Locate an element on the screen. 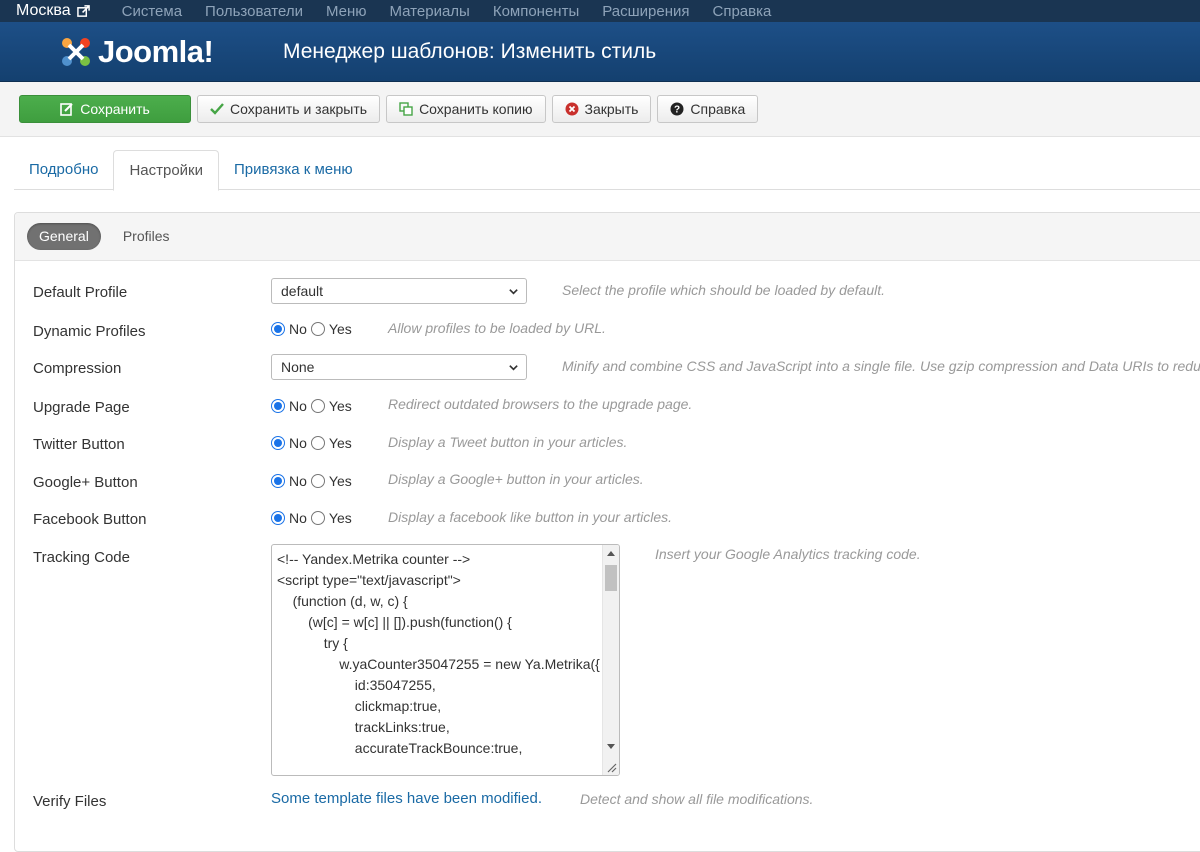  close-icon is located at coordinates (571, 109).